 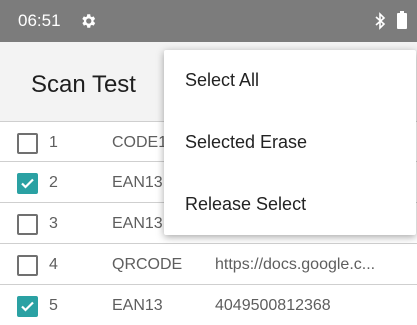 What do you see at coordinates (380, 21) in the screenshot?
I see `bluetooth-icon` at bounding box center [380, 21].